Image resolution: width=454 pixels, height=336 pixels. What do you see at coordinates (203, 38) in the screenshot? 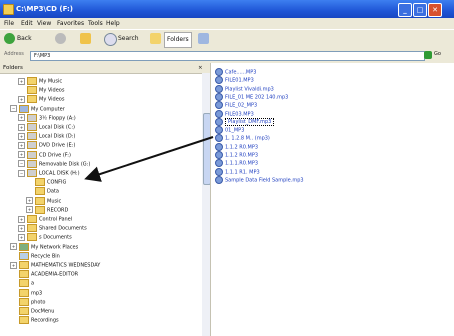
I see `views-icon` at bounding box center [203, 38].